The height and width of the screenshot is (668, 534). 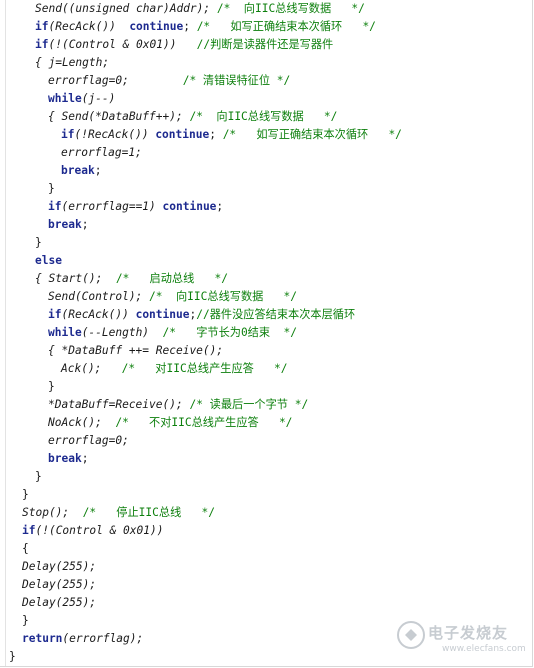 I want to click on code-token: {, so click(x=25, y=548).